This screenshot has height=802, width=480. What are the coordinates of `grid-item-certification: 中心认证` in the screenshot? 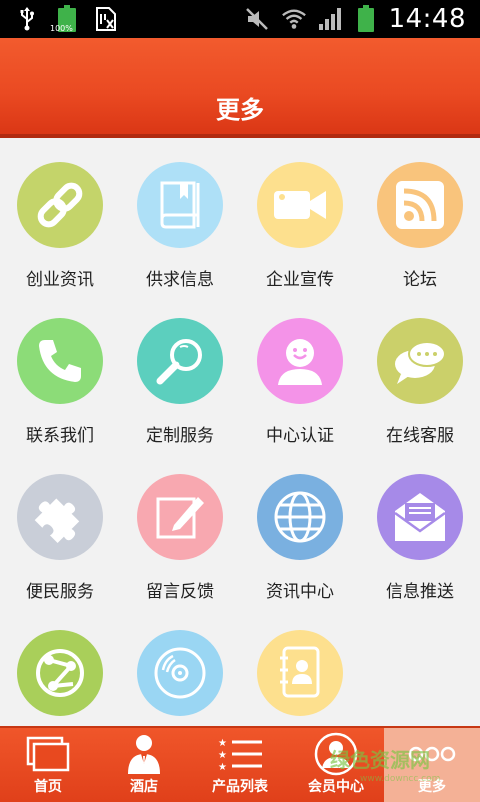 It's located at (300, 371).